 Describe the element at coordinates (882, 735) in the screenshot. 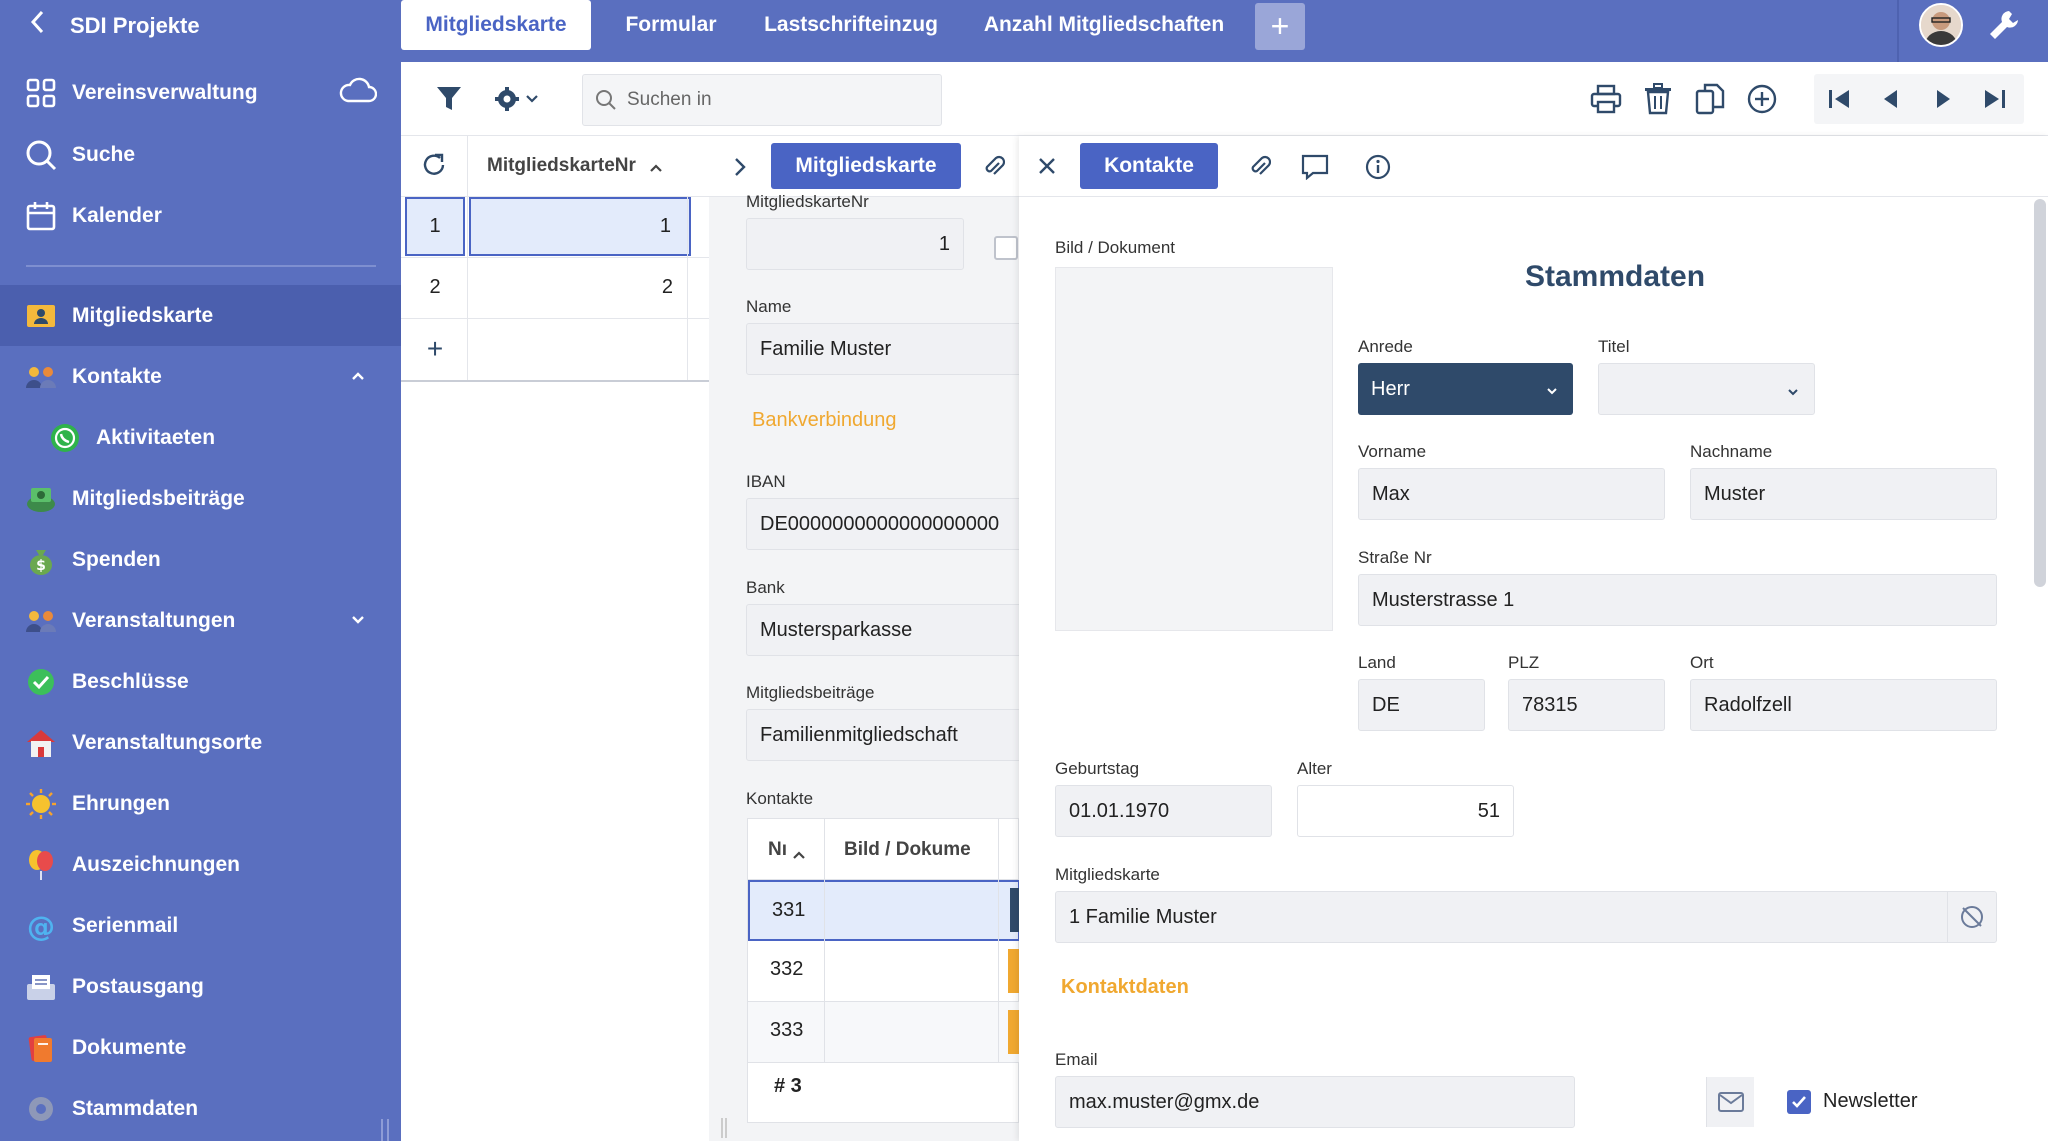

I see `mitgliedsbeitraege-field: Familienmitgliedschaft` at that location.